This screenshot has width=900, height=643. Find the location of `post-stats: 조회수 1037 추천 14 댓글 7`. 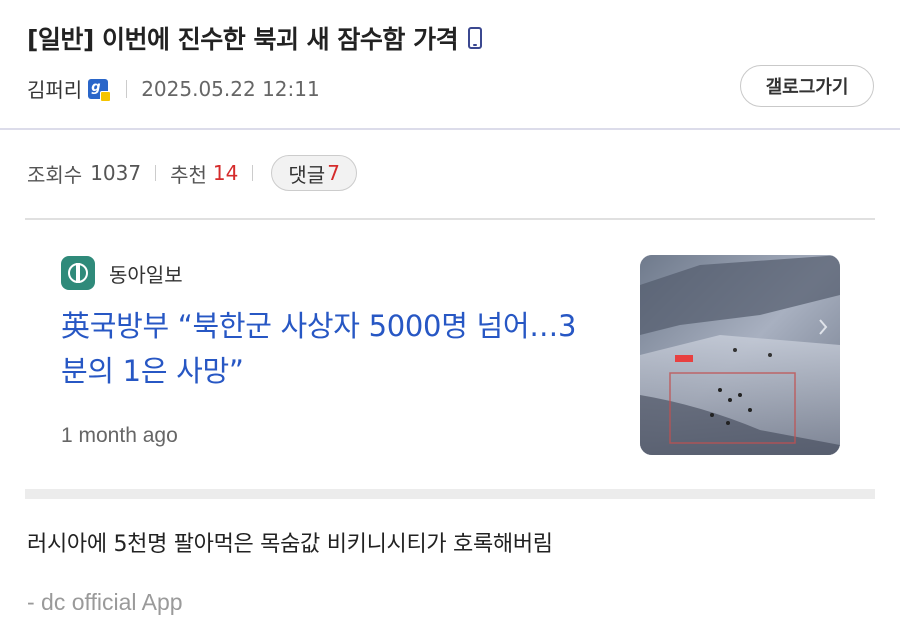

post-stats: 조회수 1037 추천 14 댓글 7 is located at coordinates (192, 173).